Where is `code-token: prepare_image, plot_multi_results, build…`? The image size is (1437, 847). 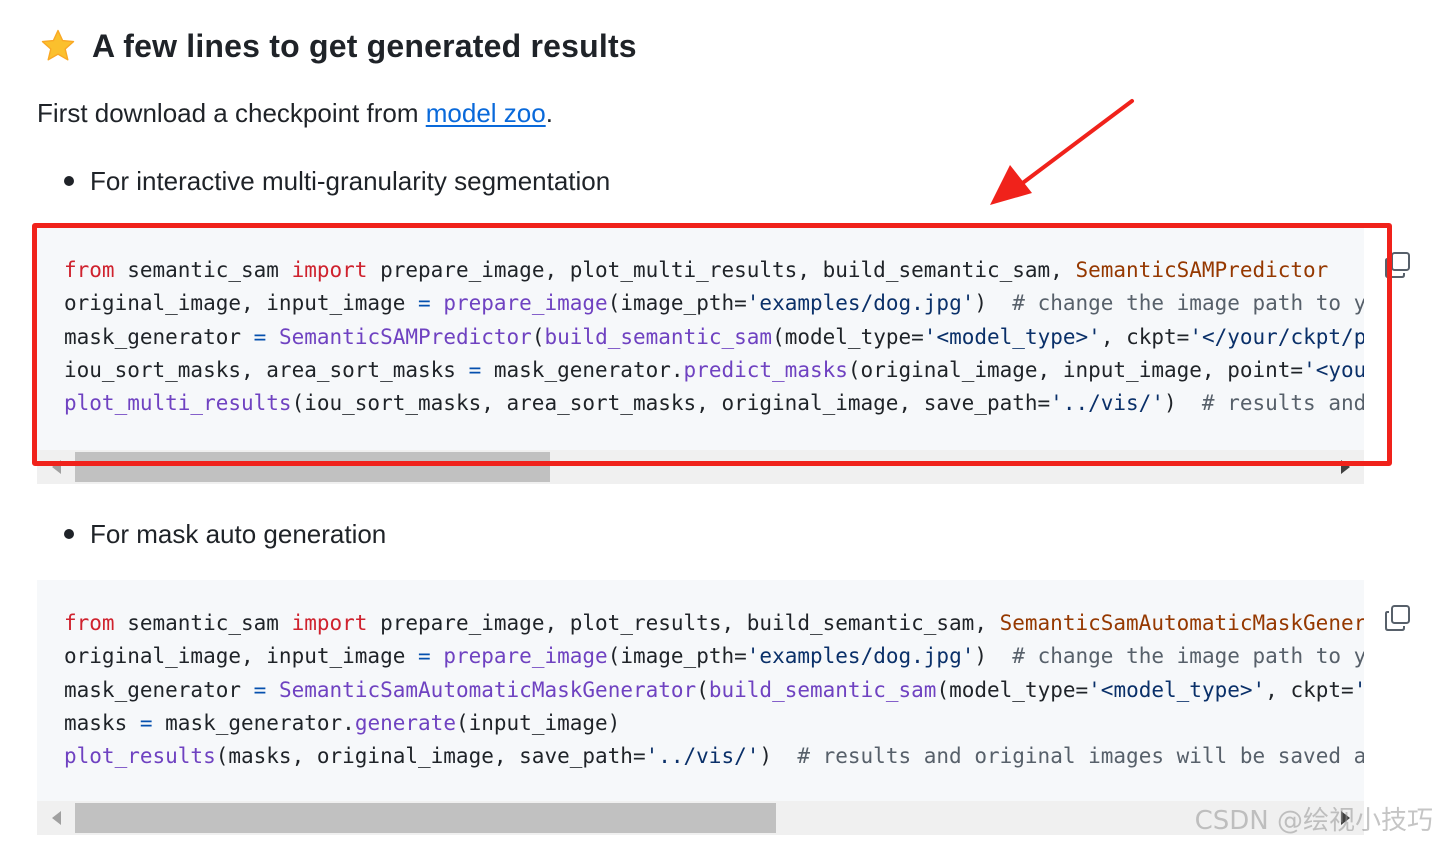
code-token: prepare_image, plot_multi_results, build… is located at coordinates (721, 270).